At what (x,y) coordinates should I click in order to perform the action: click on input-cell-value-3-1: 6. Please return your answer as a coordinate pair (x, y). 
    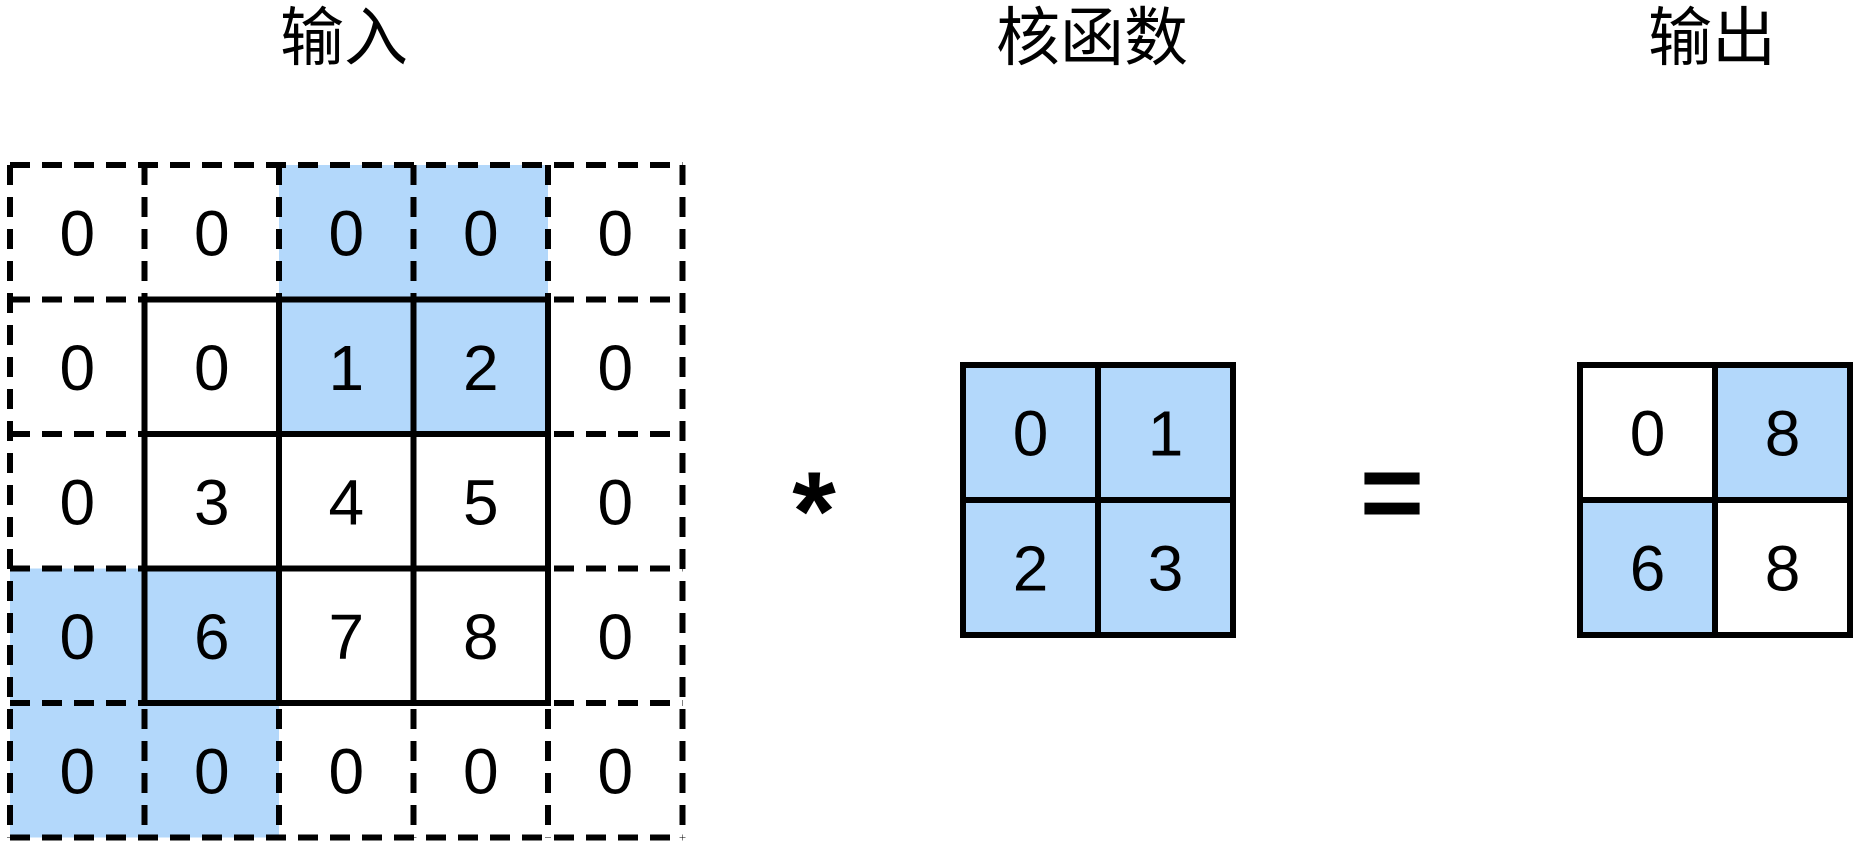
    Looking at the image, I should click on (212, 637).